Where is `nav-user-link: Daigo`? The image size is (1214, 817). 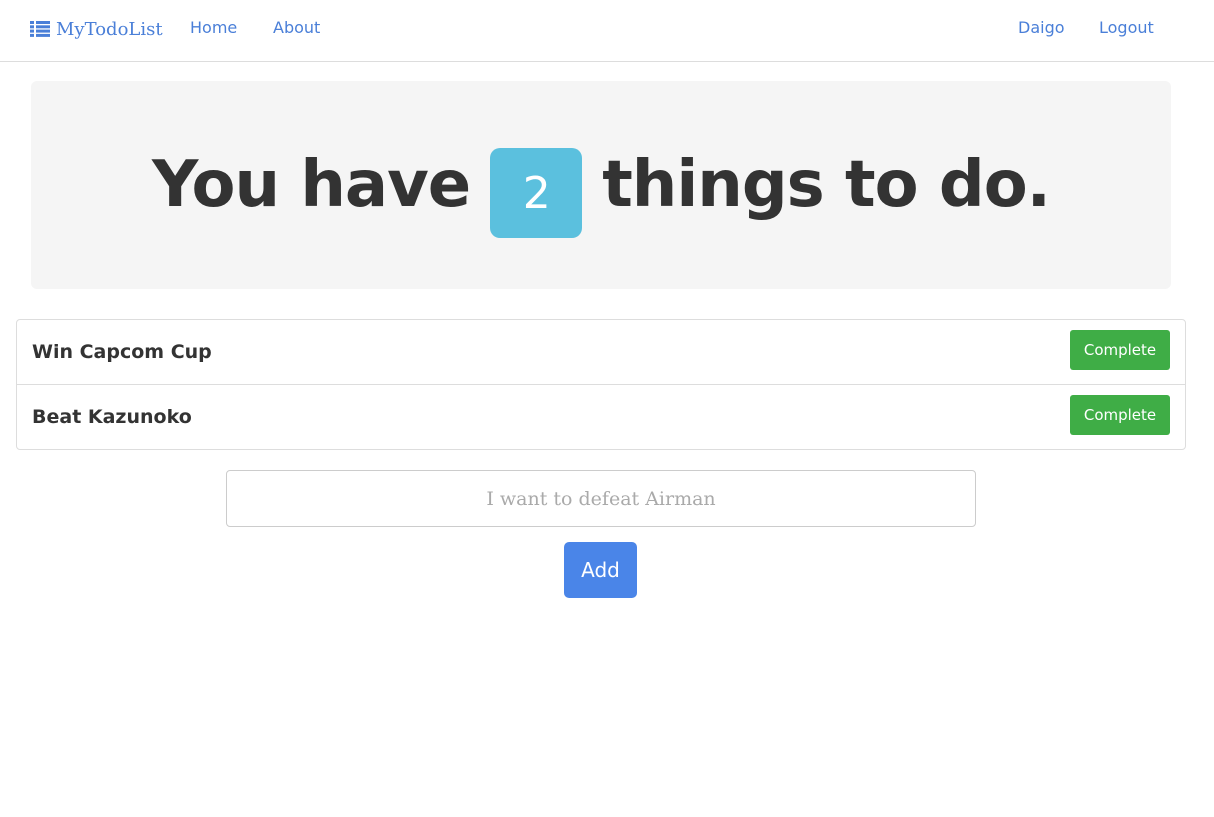 nav-user-link: Daigo is located at coordinates (1041, 28).